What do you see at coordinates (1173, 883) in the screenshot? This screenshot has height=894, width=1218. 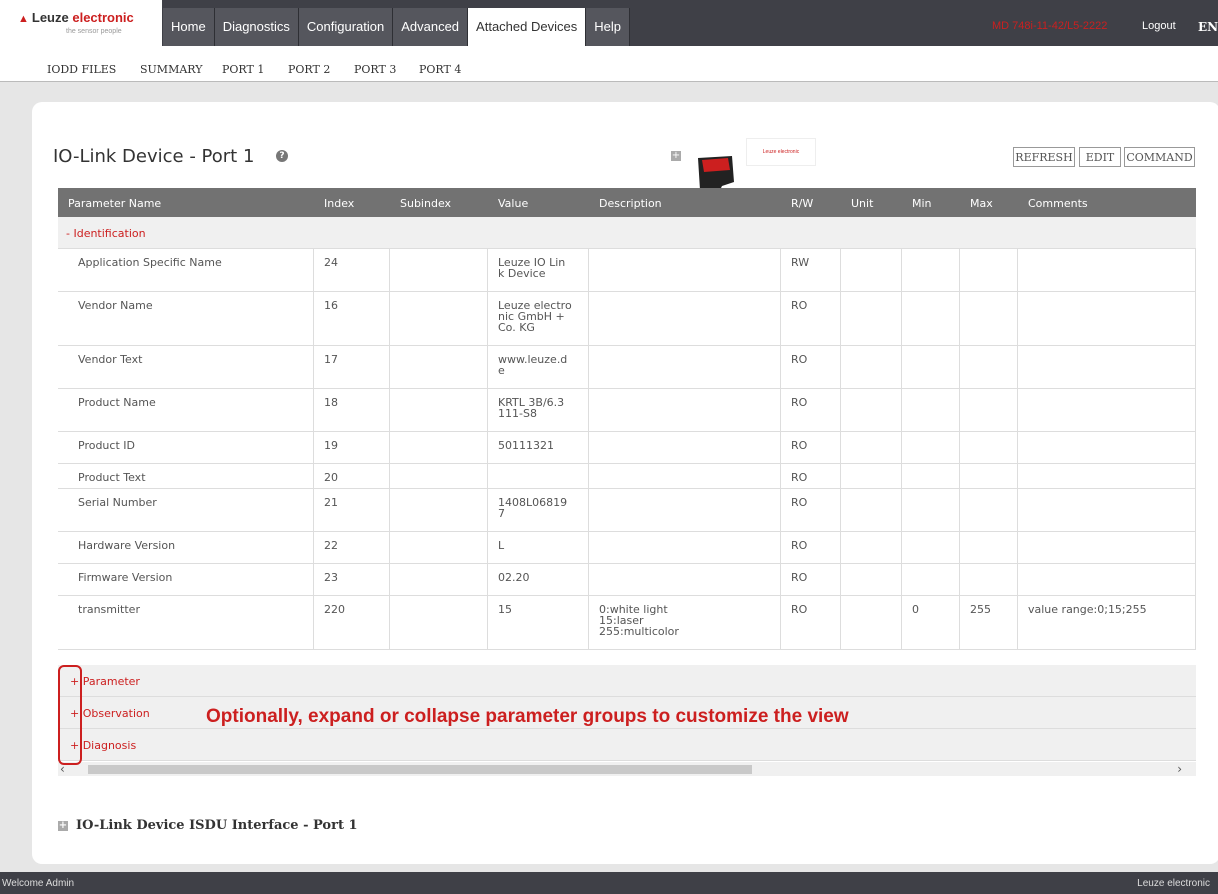 I see `footer-brand: Leuze electronic` at bounding box center [1173, 883].